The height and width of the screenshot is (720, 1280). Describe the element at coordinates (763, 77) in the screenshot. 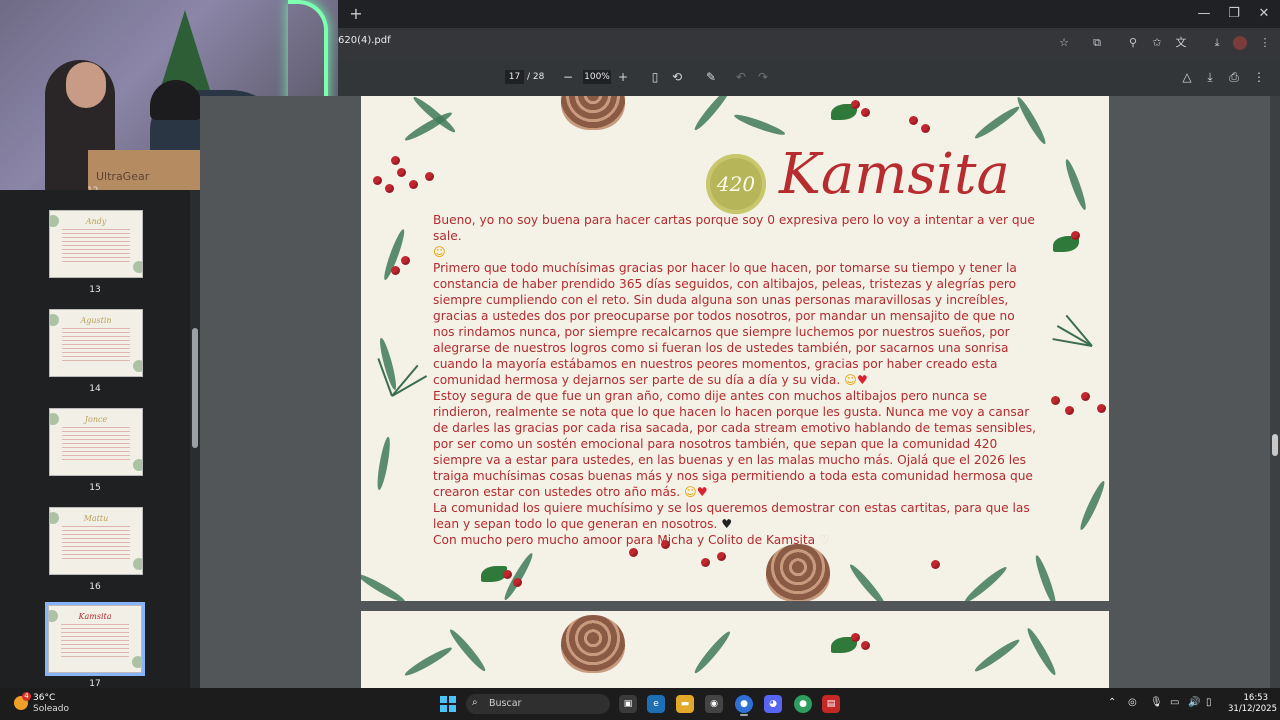

I see `redo-icon: ↷` at that location.